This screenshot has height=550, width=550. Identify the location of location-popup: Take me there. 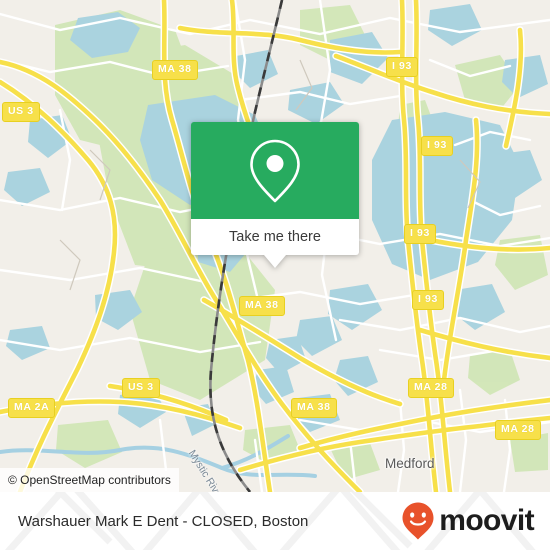
(275, 195).